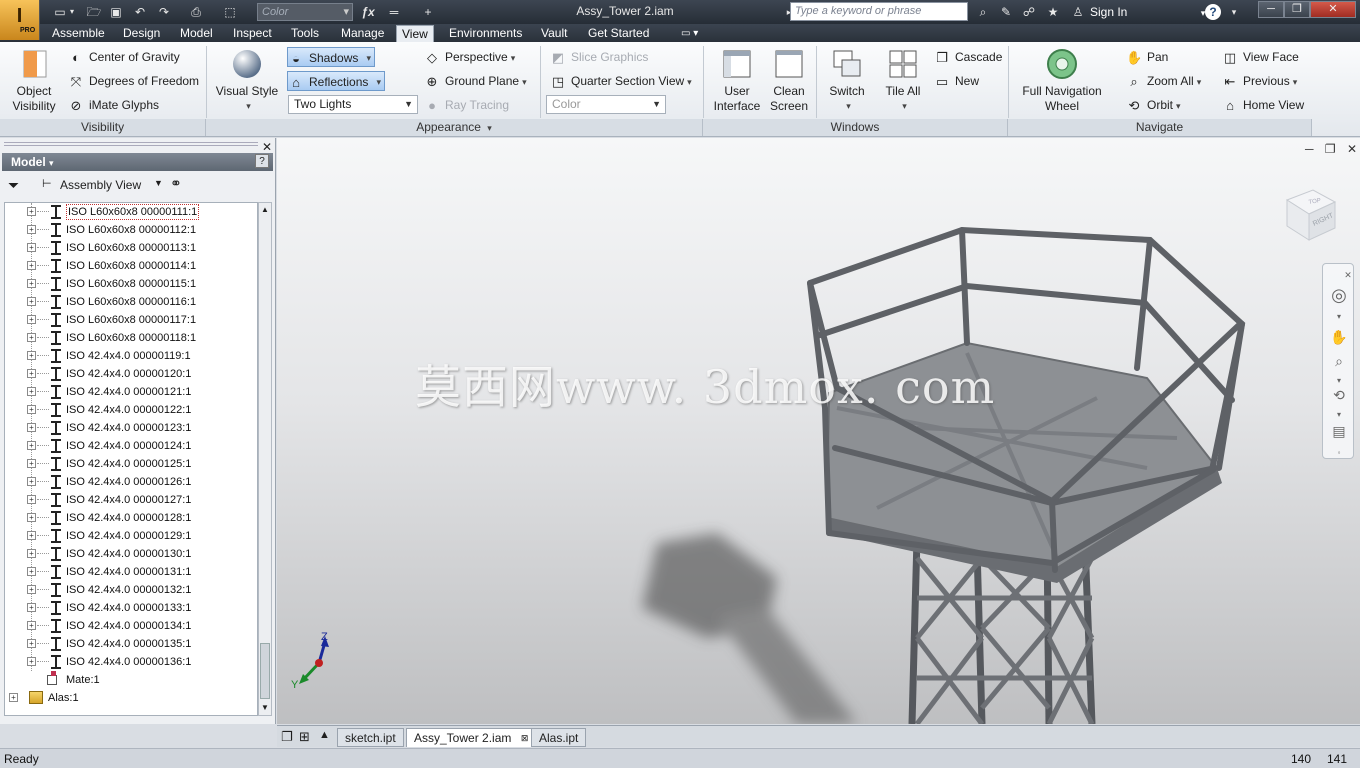 This screenshot has height=768, width=1360. What do you see at coordinates (94, 12) in the screenshot?
I see `open-folder-icon: 🗁` at bounding box center [94, 12].